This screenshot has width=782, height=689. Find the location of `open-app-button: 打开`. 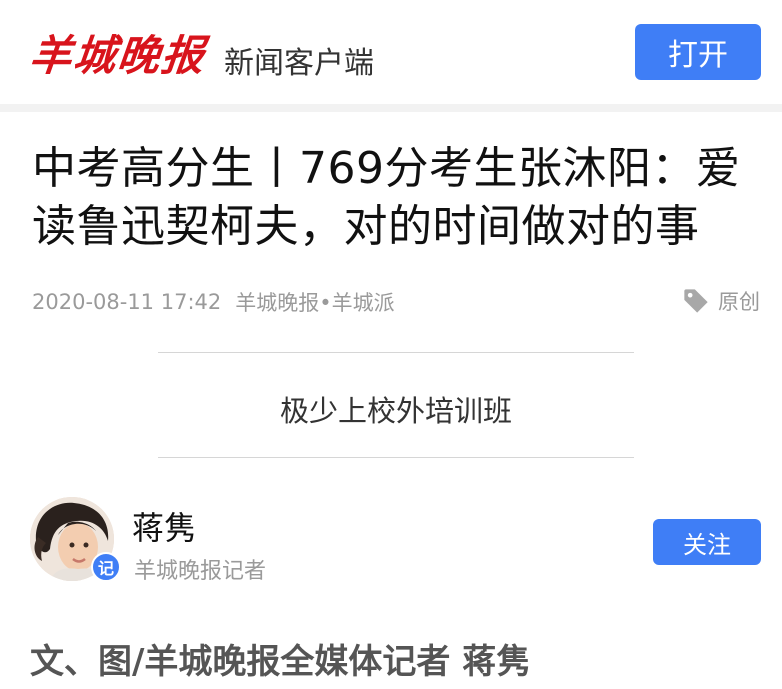

open-app-button: 打开 is located at coordinates (698, 52).